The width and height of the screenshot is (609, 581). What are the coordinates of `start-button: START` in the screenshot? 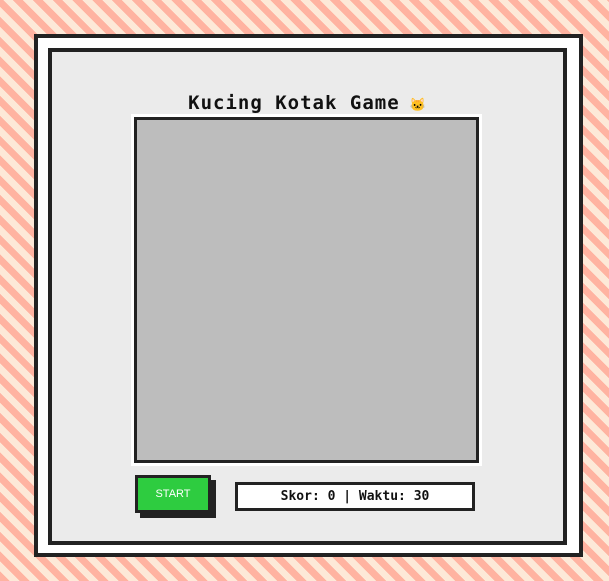 It's located at (173, 494).